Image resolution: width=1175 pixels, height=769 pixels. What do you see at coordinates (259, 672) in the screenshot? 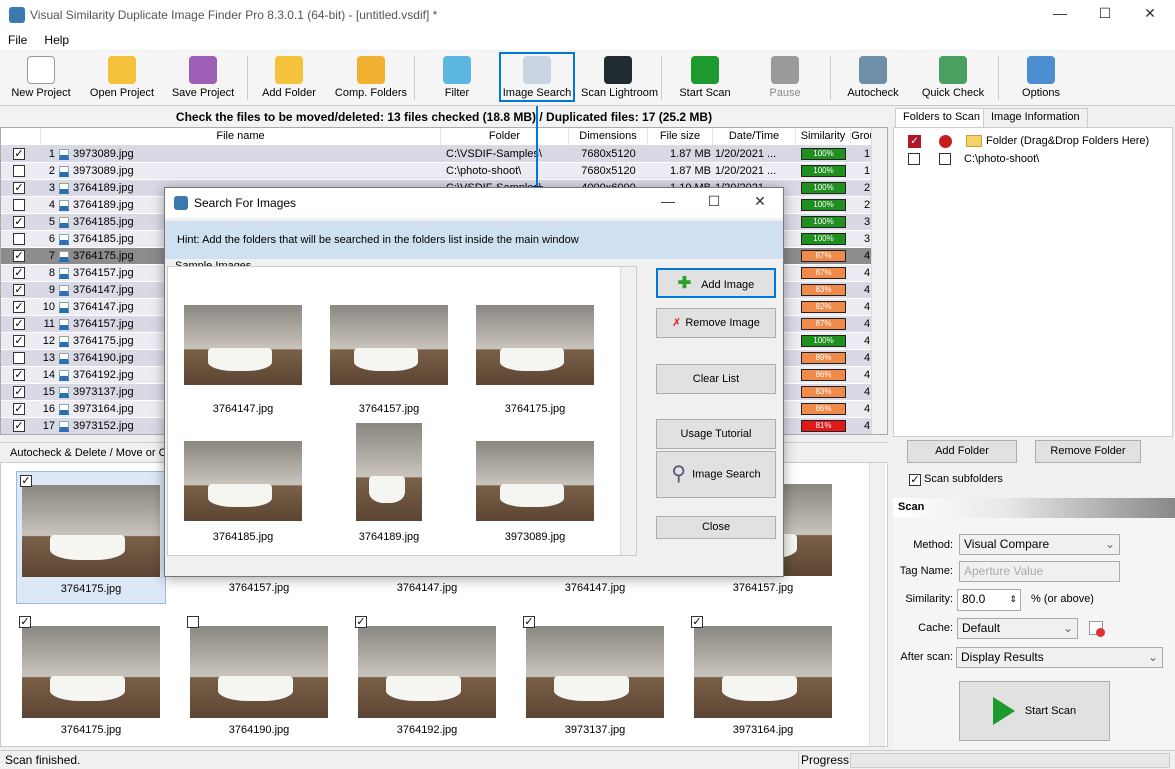
I see `thumbnail-image` at bounding box center [259, 672].